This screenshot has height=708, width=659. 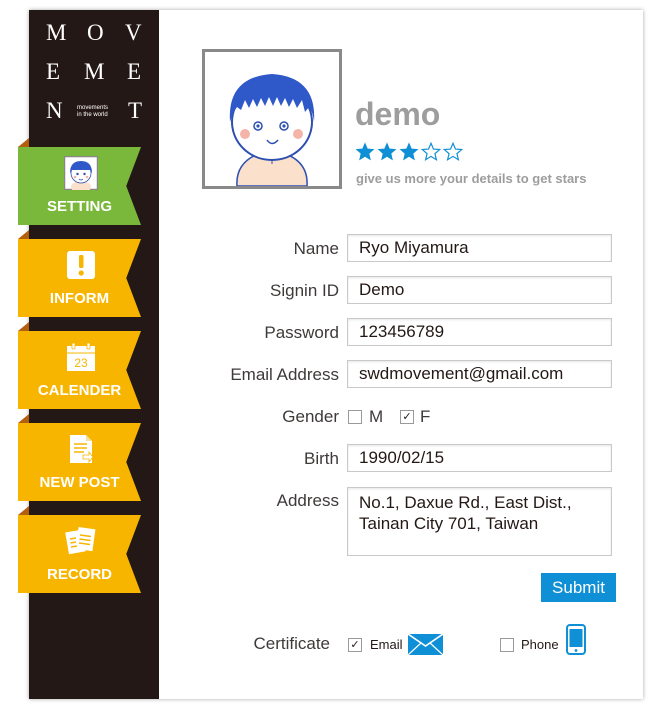 What do you see at coordinates (576, 639) in the screenshot?
I see `phone-icon` at bounding box center [576, 639].